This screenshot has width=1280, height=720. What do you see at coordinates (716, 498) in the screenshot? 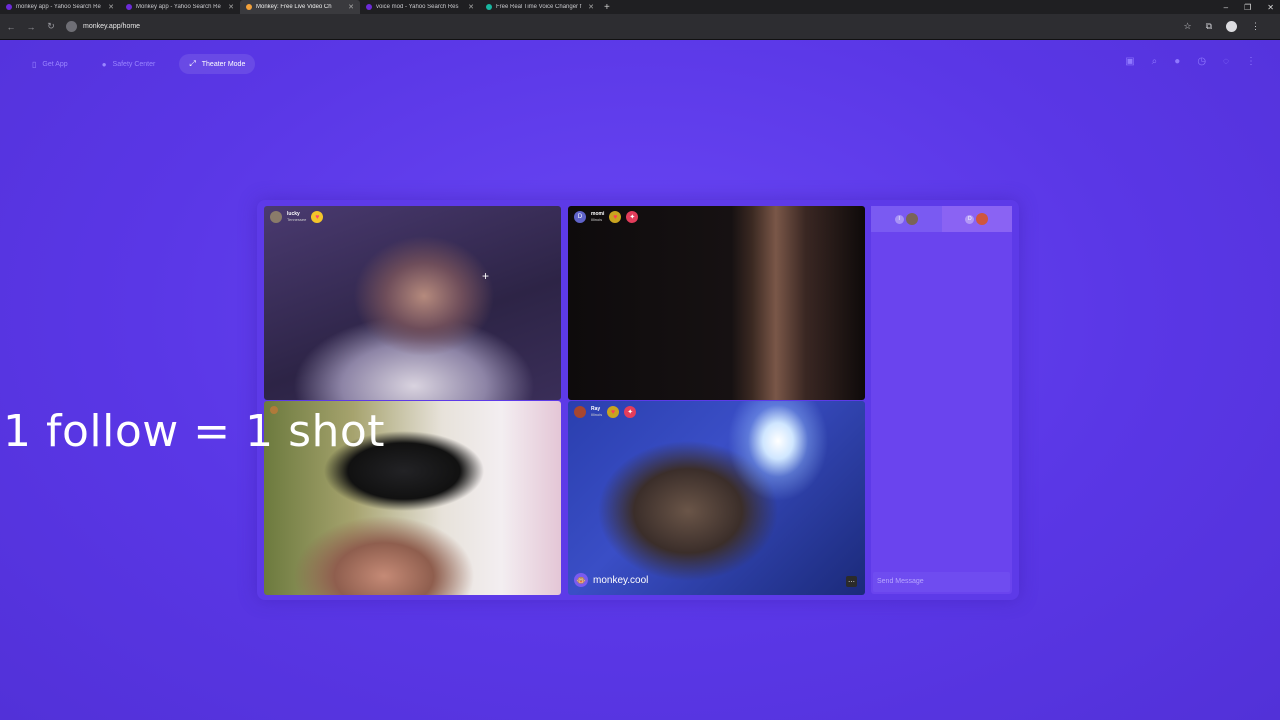
I see `video-tile: Ray Illinois ♥ ✦ 🐵 monkey.cool ⋯` at bounding box center [716, 498].